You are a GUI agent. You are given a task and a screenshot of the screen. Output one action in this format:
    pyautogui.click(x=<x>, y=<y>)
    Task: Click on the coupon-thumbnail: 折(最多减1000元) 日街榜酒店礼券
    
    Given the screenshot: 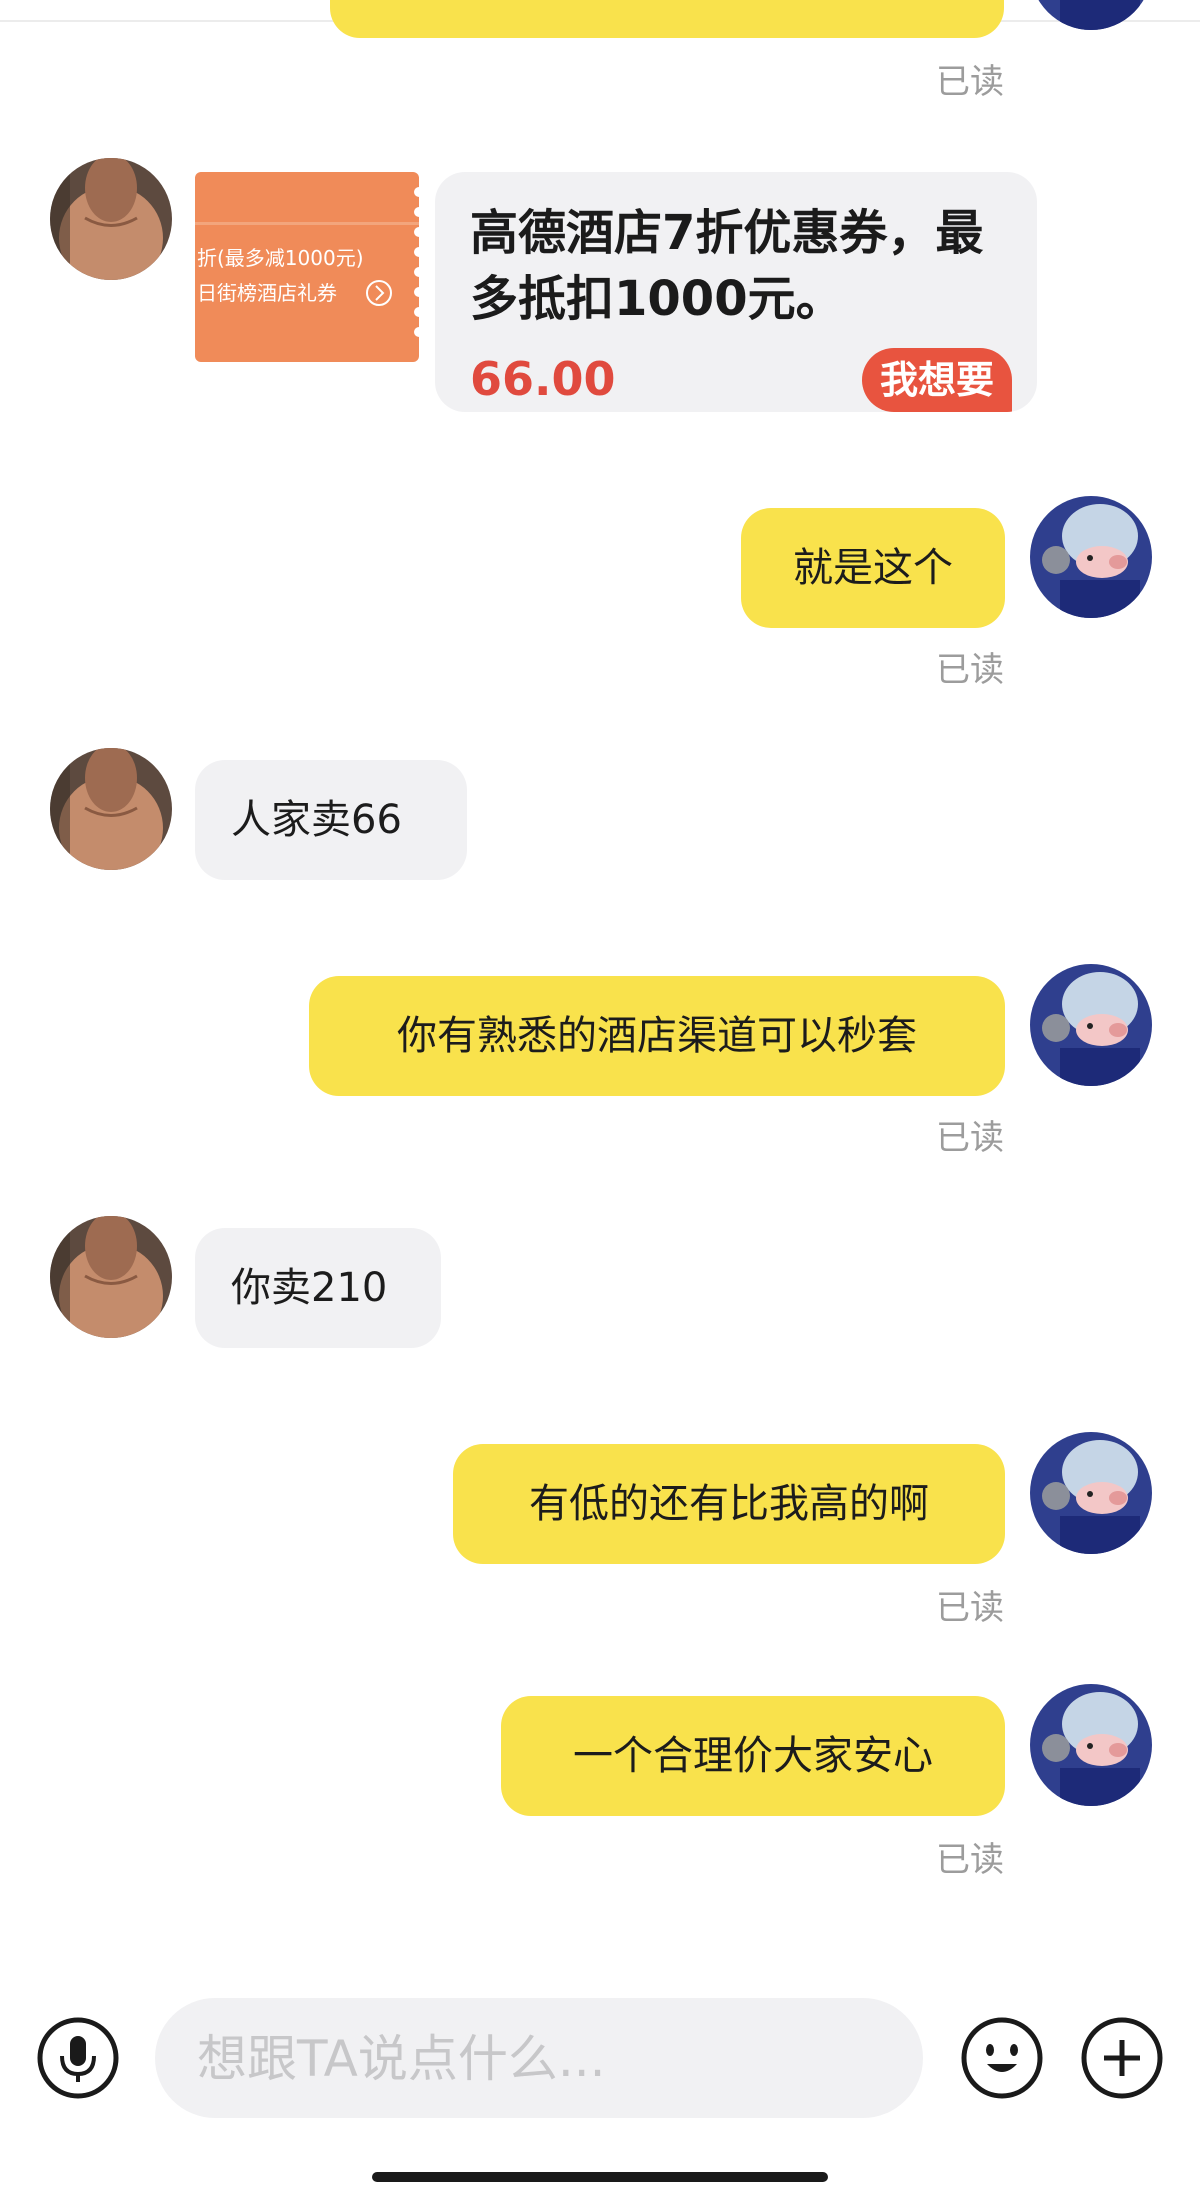 What is the action you would take?
    pyautogui.click(x=309, y=292)
    